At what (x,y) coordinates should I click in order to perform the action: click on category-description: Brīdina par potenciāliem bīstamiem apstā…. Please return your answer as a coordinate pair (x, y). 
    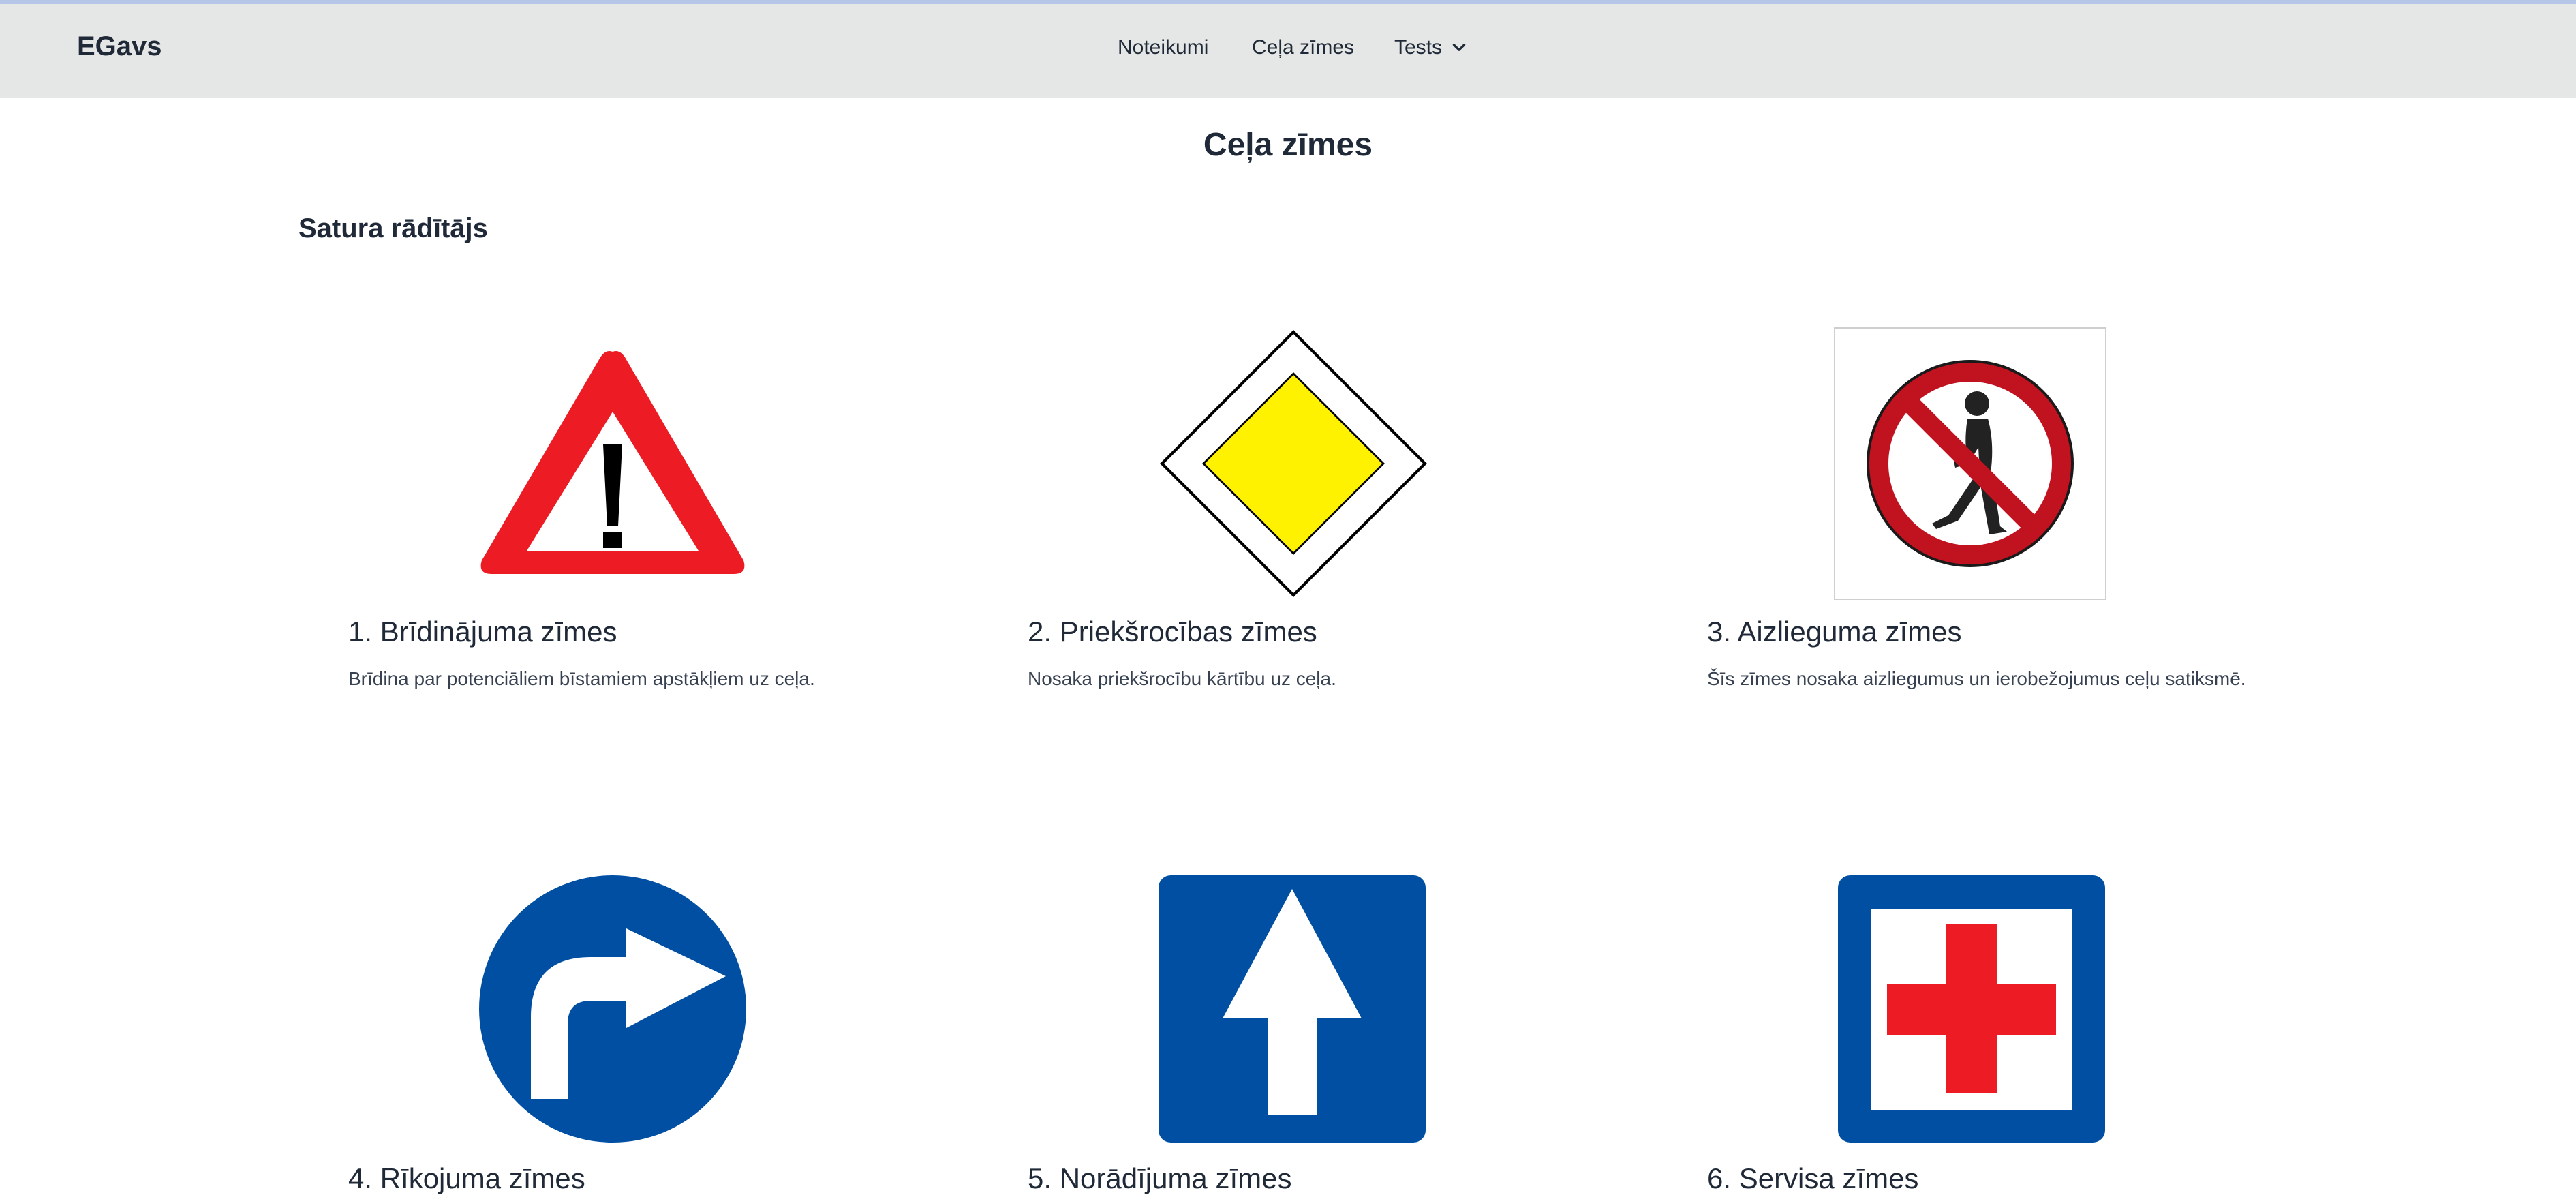
    Looking at the image, I should click on (581, 679).